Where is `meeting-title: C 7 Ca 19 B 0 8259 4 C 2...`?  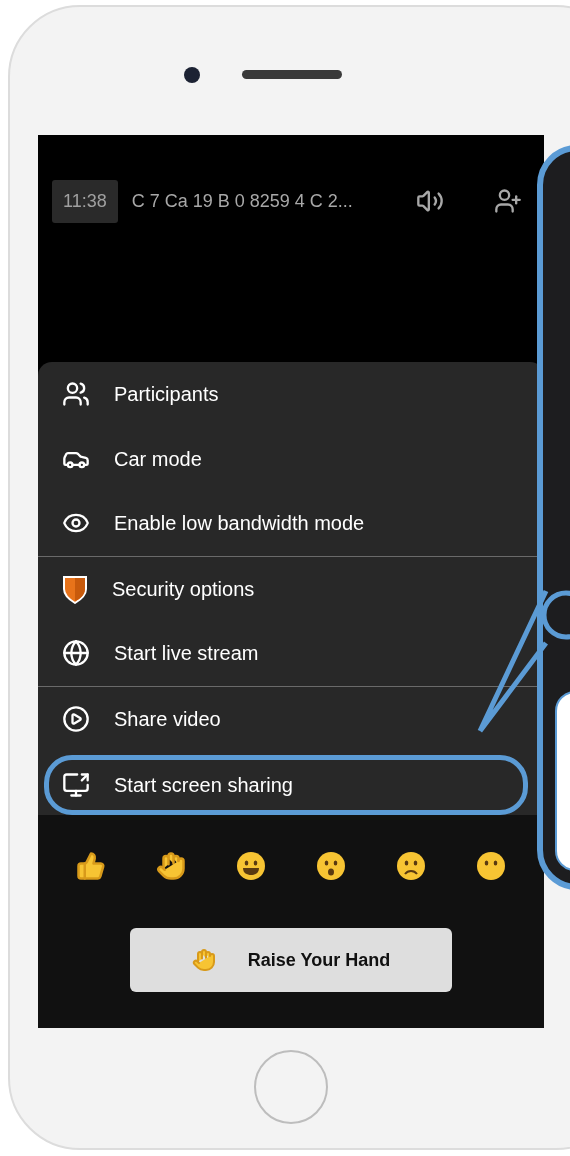 meeting-title: C 7 Ca 19 B 0 8259 4 C 2... is located at coordinates (242, 201).